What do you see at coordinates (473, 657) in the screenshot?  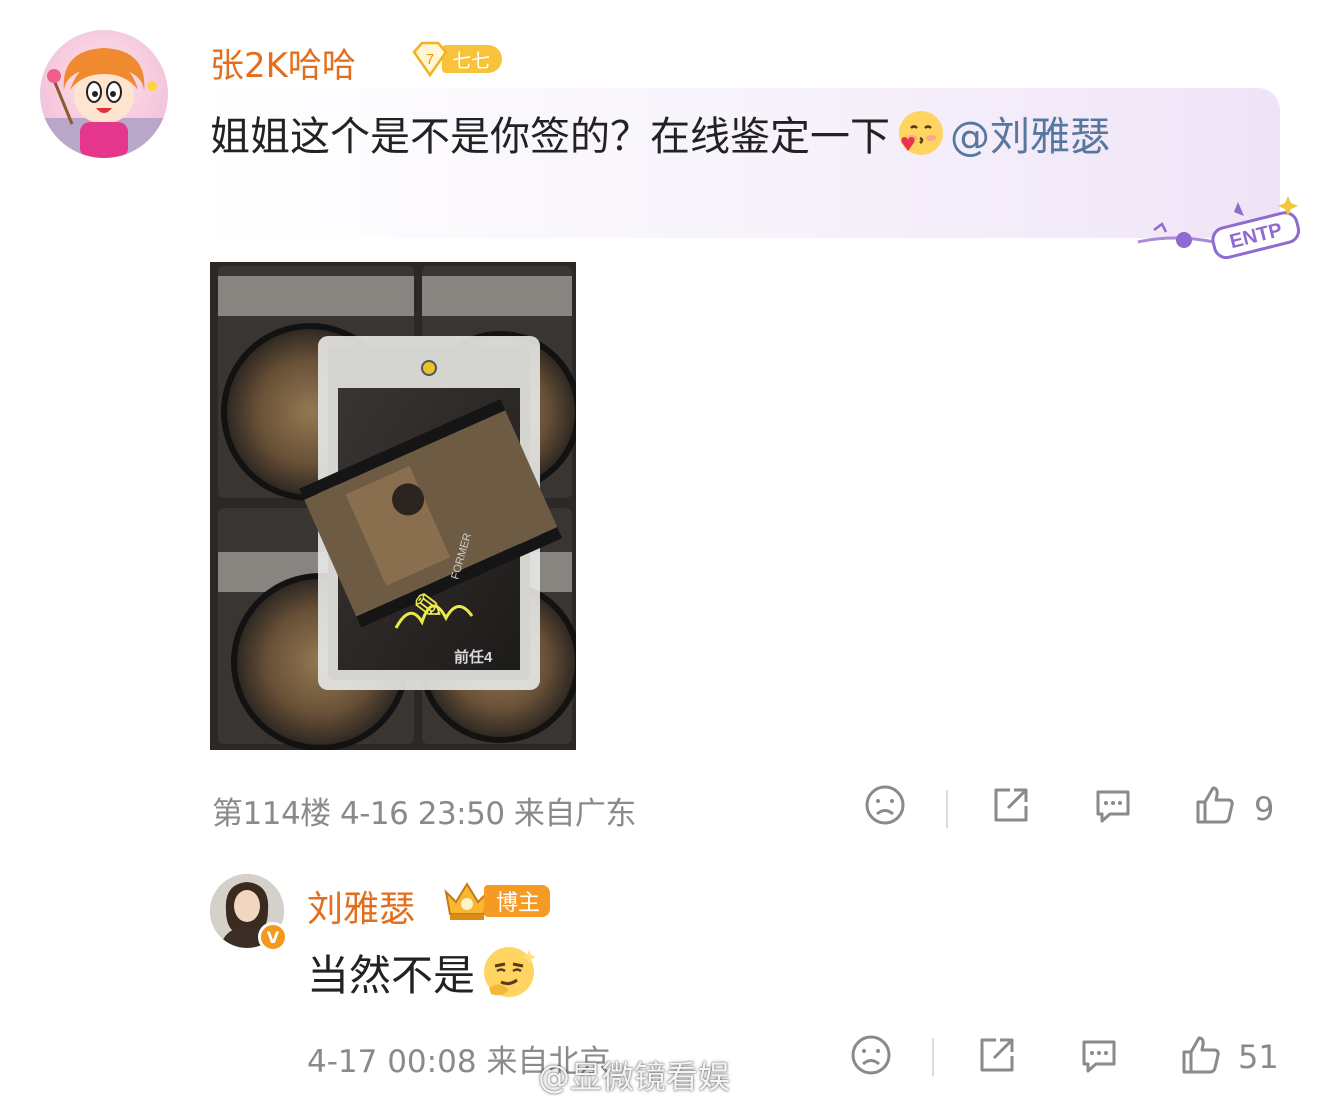 I see `svg-text: 前任4` at bounding box center [473, 657].